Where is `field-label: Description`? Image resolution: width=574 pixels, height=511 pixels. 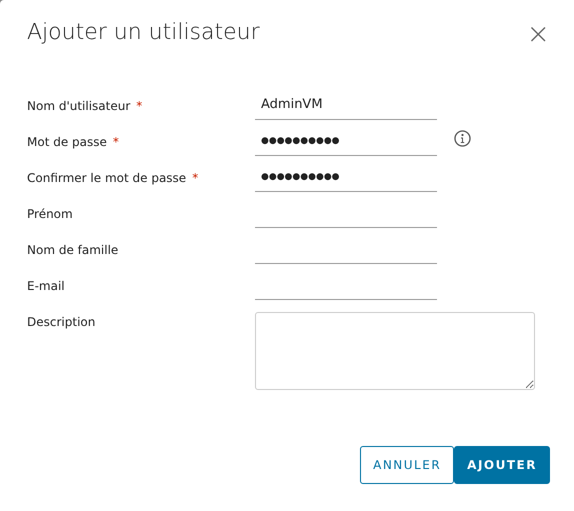
field-label: Description is located at coordinates (61, 322).